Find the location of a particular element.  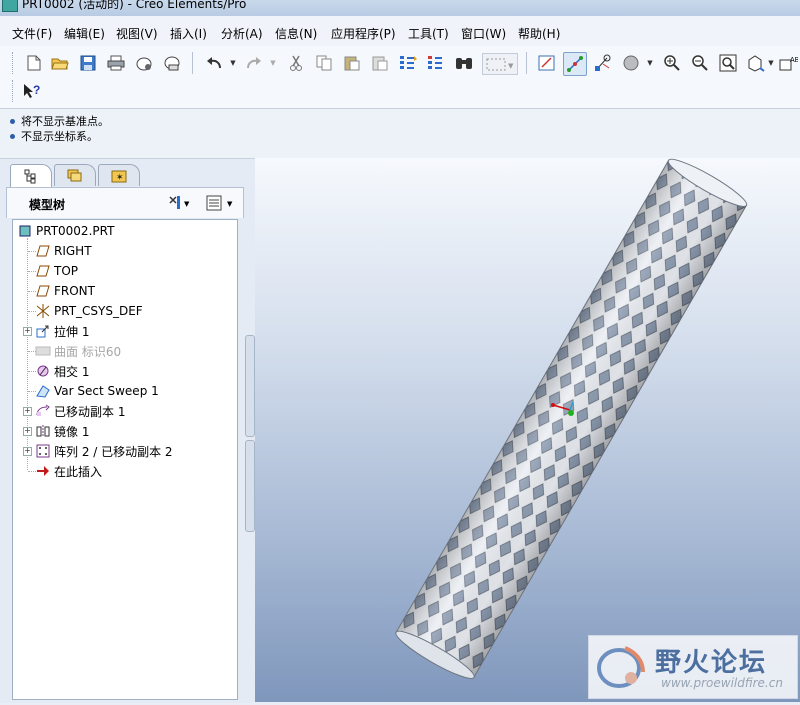

regenerate-manager-icon is located at coordinates (436, 63).